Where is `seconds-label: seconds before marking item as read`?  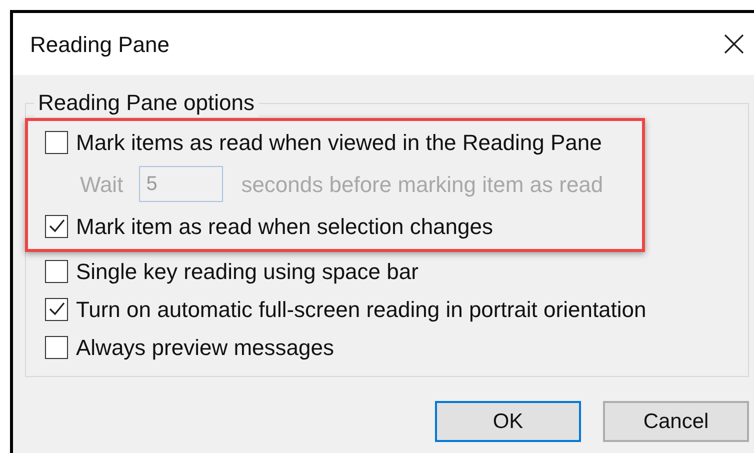 seconds-label: seconds before marking item as read is located at coordinates (422, 184).